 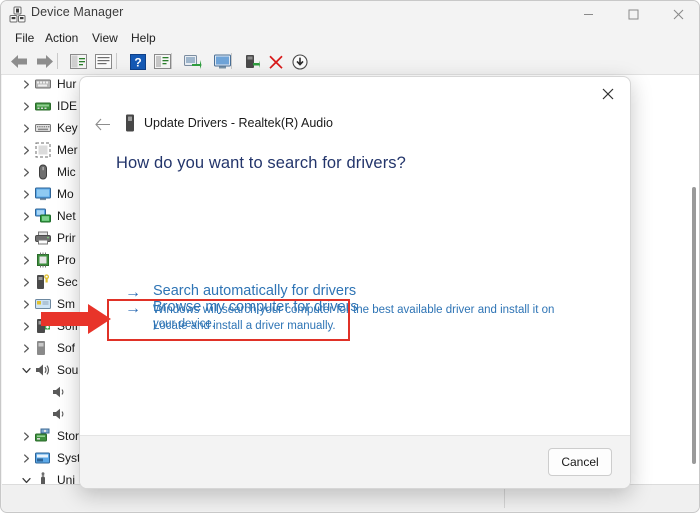 What do you see at coordinates (105, 38) in the screenshot?
I see `menu-view: View` at bounding box center [105, 38].